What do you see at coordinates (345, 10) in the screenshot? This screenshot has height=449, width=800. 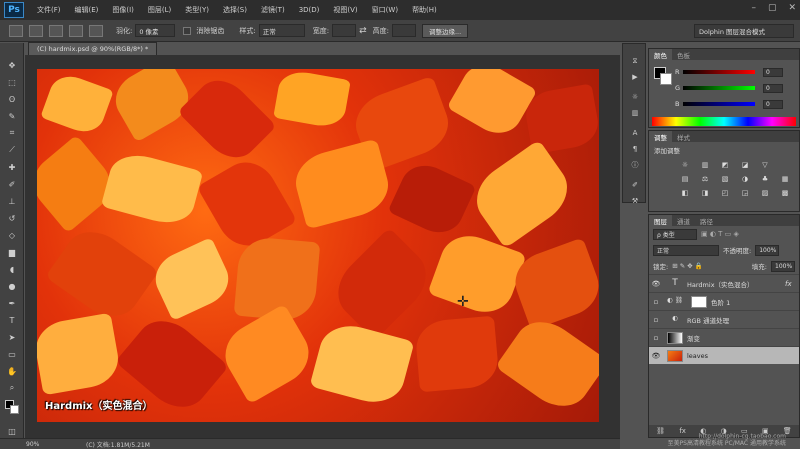 I see `menu-view: 视图(V)` at bounding box center [345, 10].